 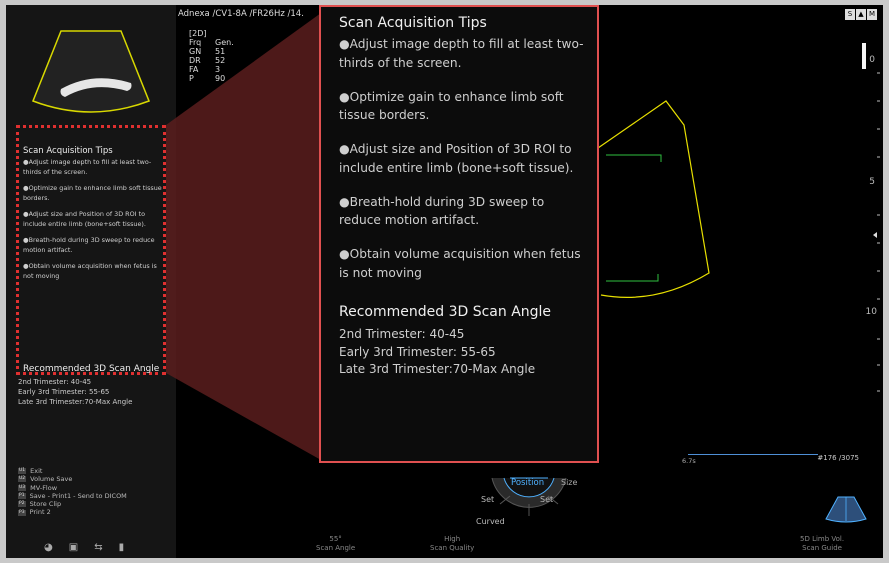 I want to click on roi-green-bottom, so click(x=632, y=278).